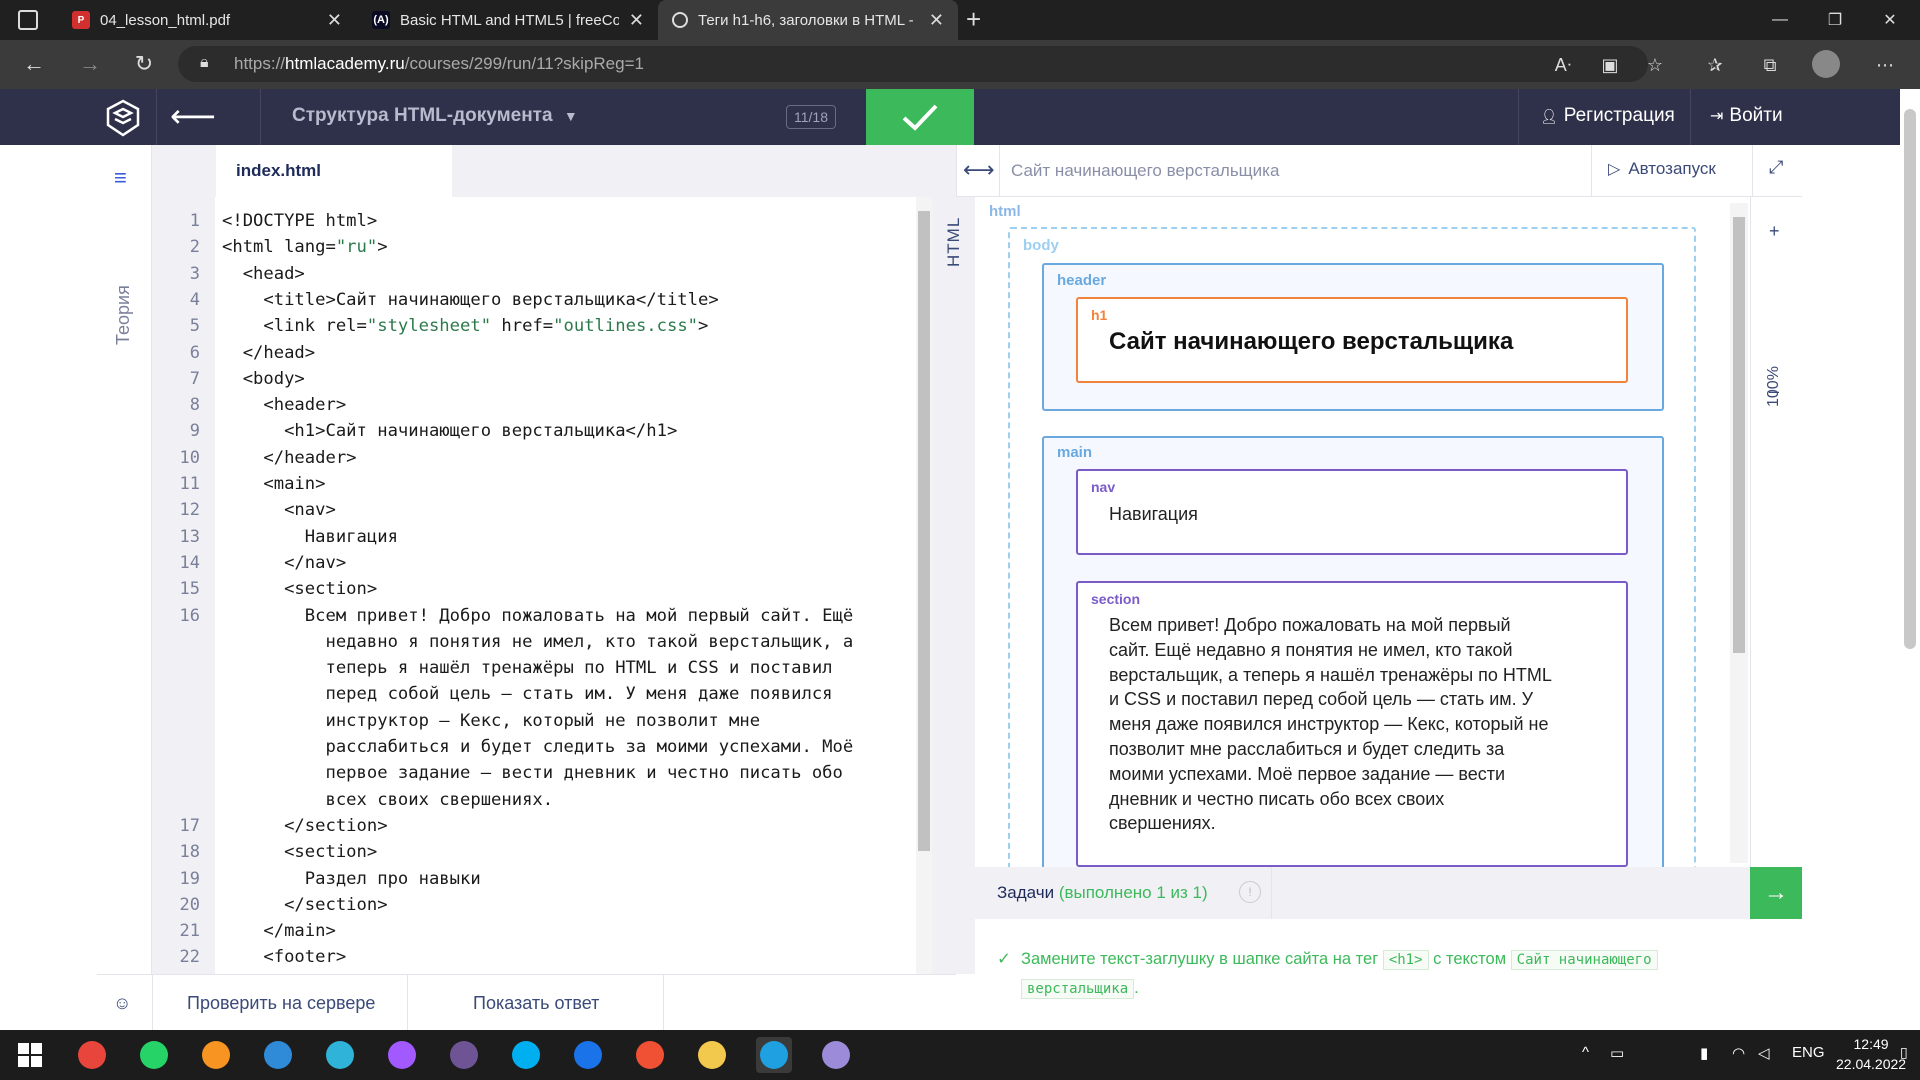  Describe the element at coordinates (1904, 1052) in the screenshot. I see `notification-icon: ▯` at that location.